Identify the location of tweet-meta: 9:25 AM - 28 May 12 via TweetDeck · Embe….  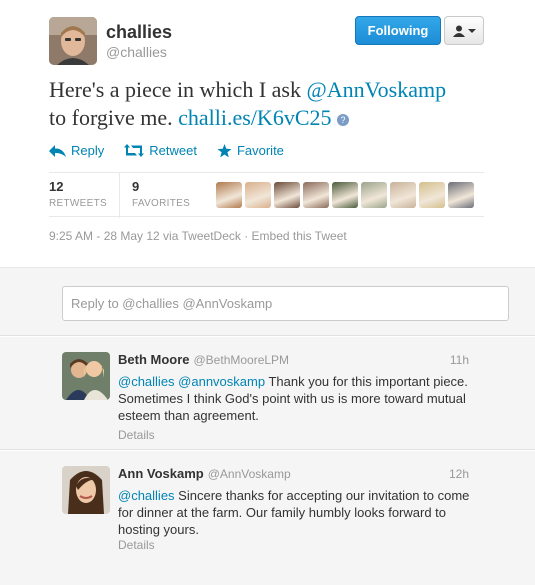
(198, 236).